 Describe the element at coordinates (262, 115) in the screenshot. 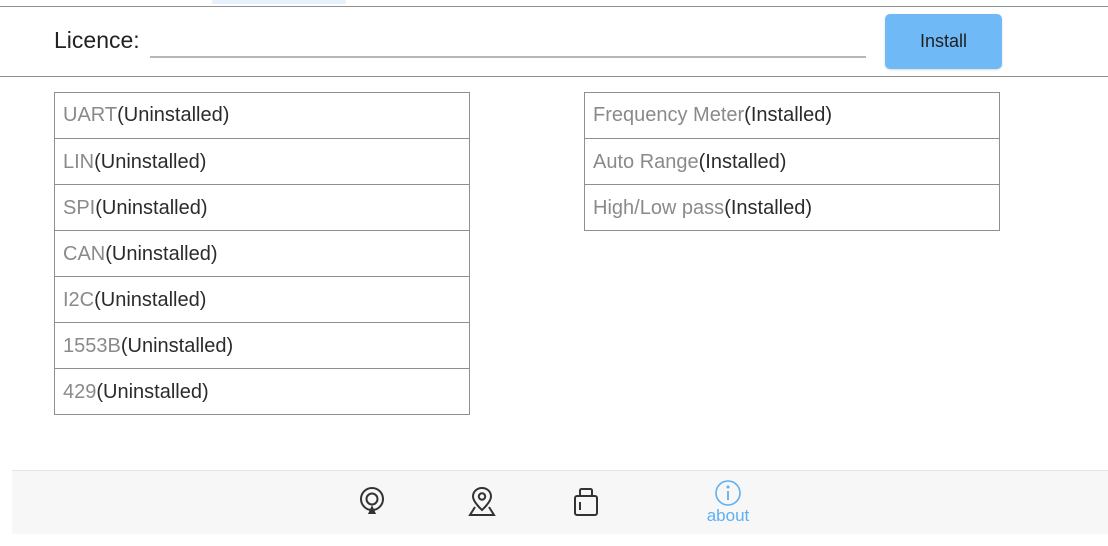

I see `module-item-uart: UART(Uninstalled)` at that location.